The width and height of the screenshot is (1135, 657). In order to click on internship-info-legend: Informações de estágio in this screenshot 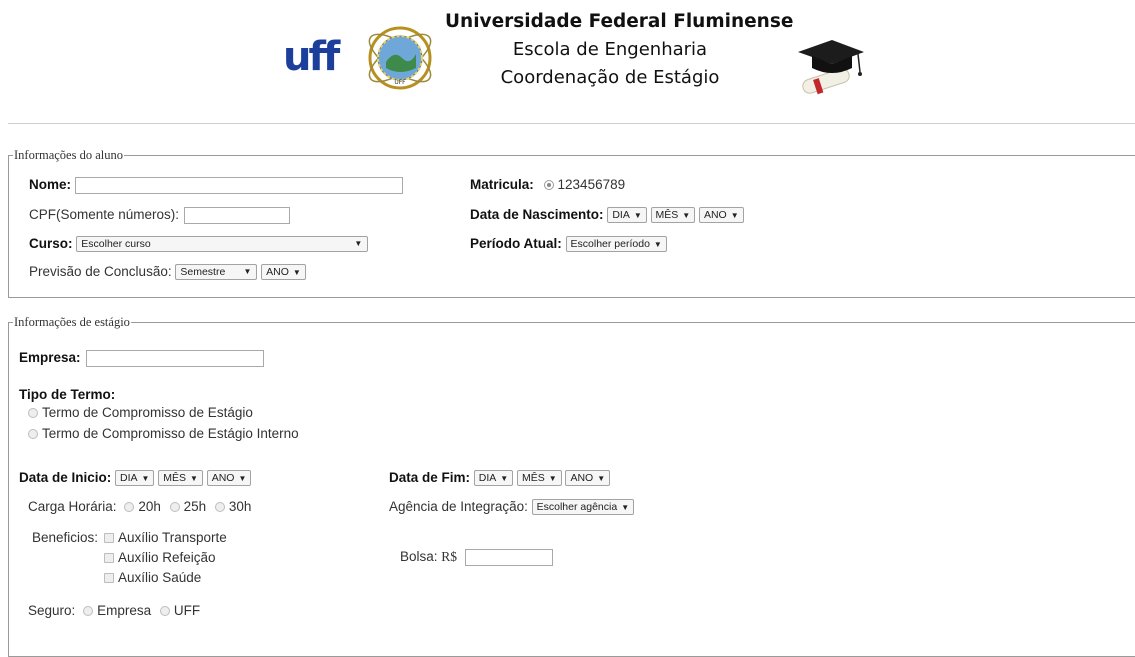, I will do `click(72, 322)`.